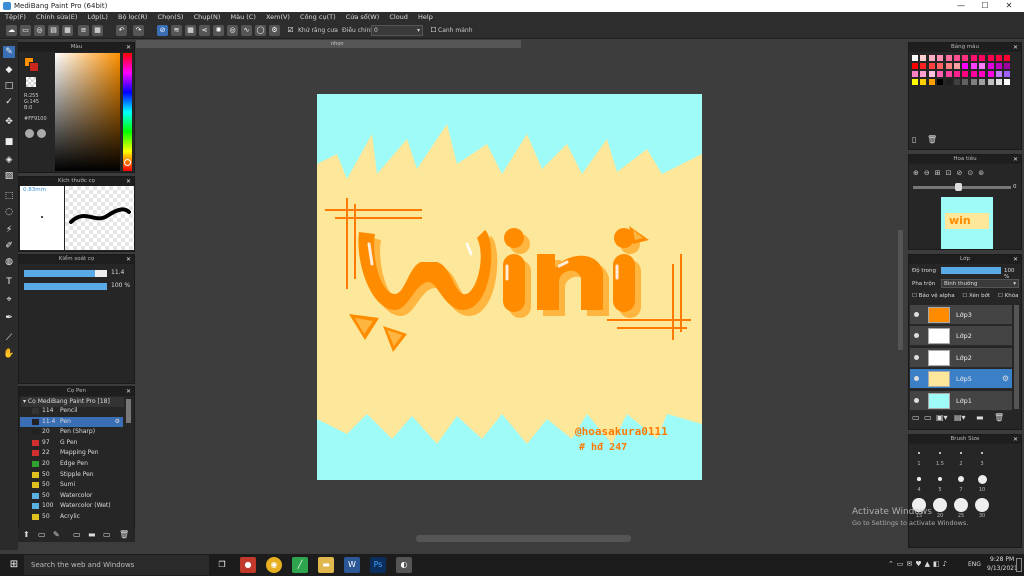  Describe the element at coordinates (71, 411) in the screenshot. I see `brush-item: 114 Pencil` at that location.